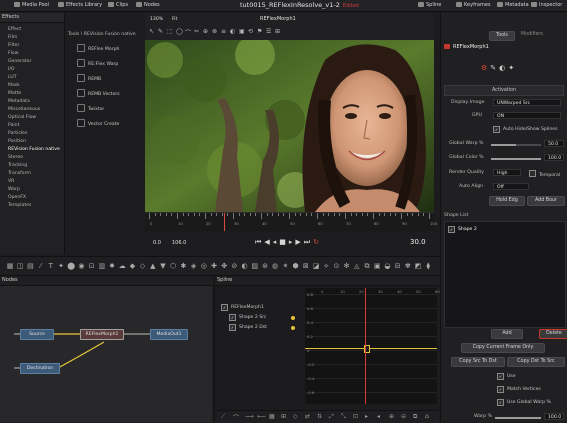 The image size is (567, 423). I want to click on gpu-select: ON, so click(527, 115).